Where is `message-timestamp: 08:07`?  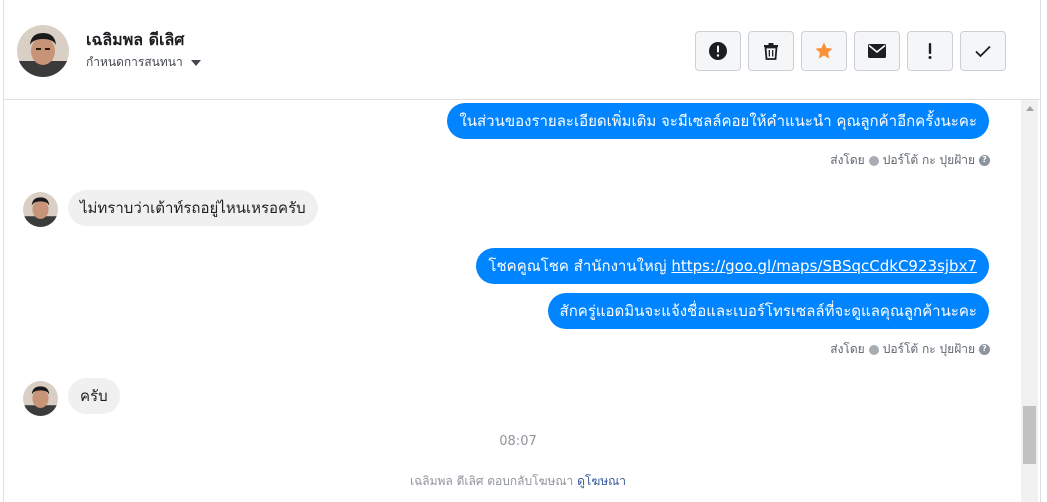
message-timestamp: 08:07 is located at coordinates (518, 441).